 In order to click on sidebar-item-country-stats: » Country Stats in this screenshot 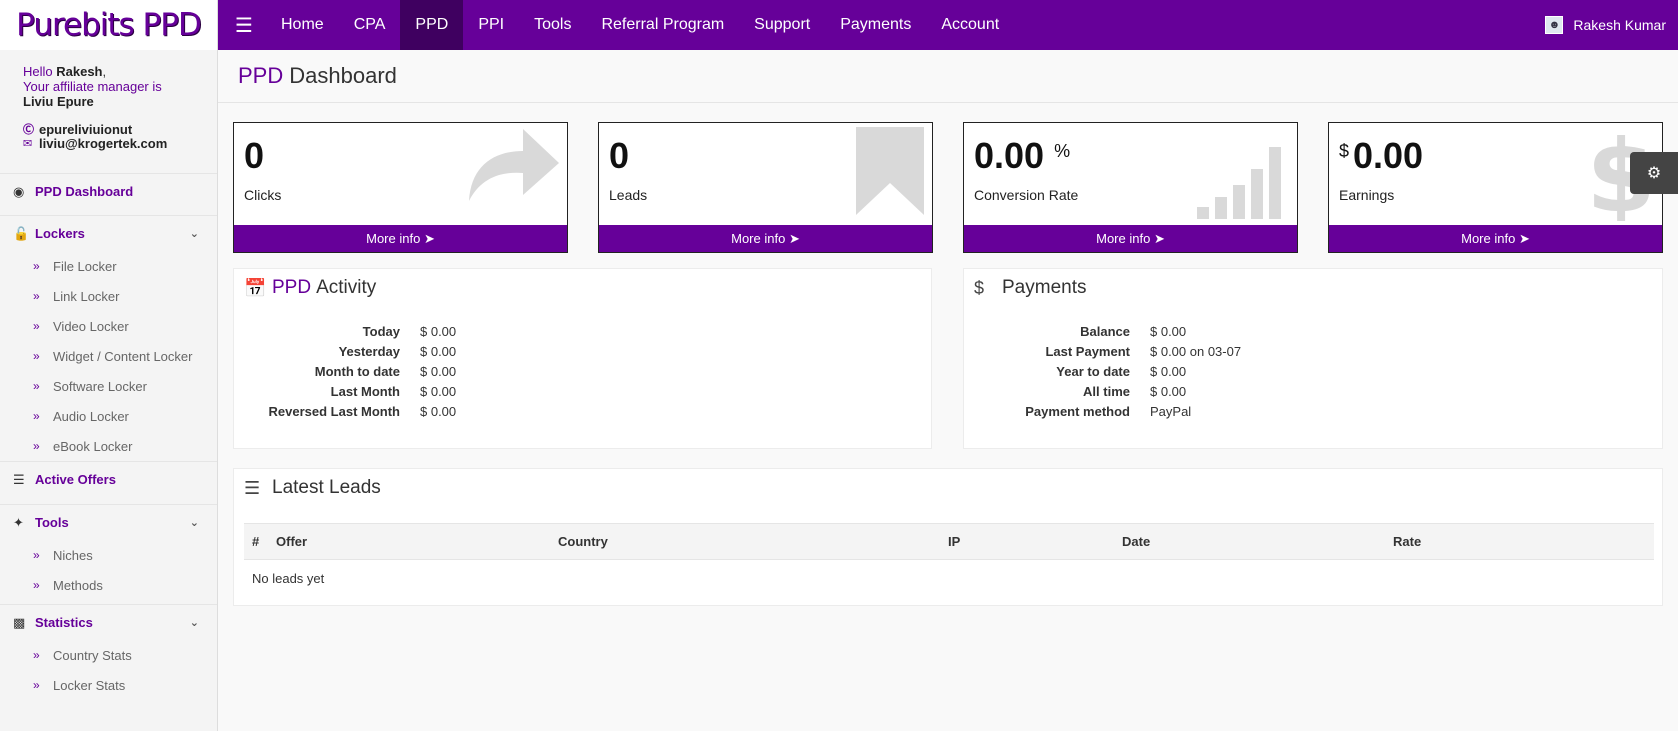, I will do `click(108, 655)`.